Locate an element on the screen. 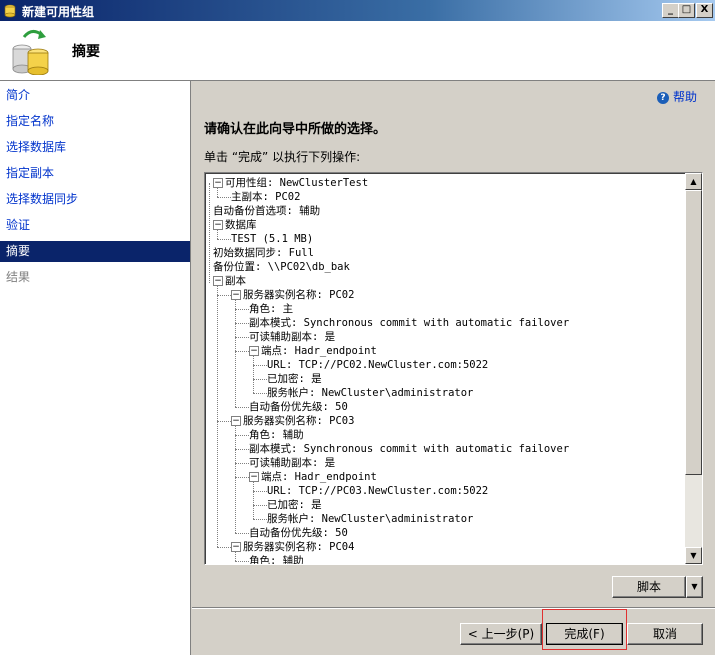 The width and height of the screenshot is (715, 655). tree-node: − 可用性组: NewClusterTest is located at coordinates (290, 183).